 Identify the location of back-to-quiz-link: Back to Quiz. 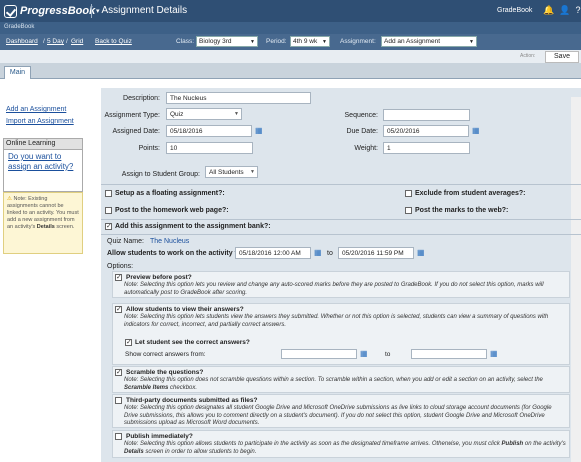
(113, 41).